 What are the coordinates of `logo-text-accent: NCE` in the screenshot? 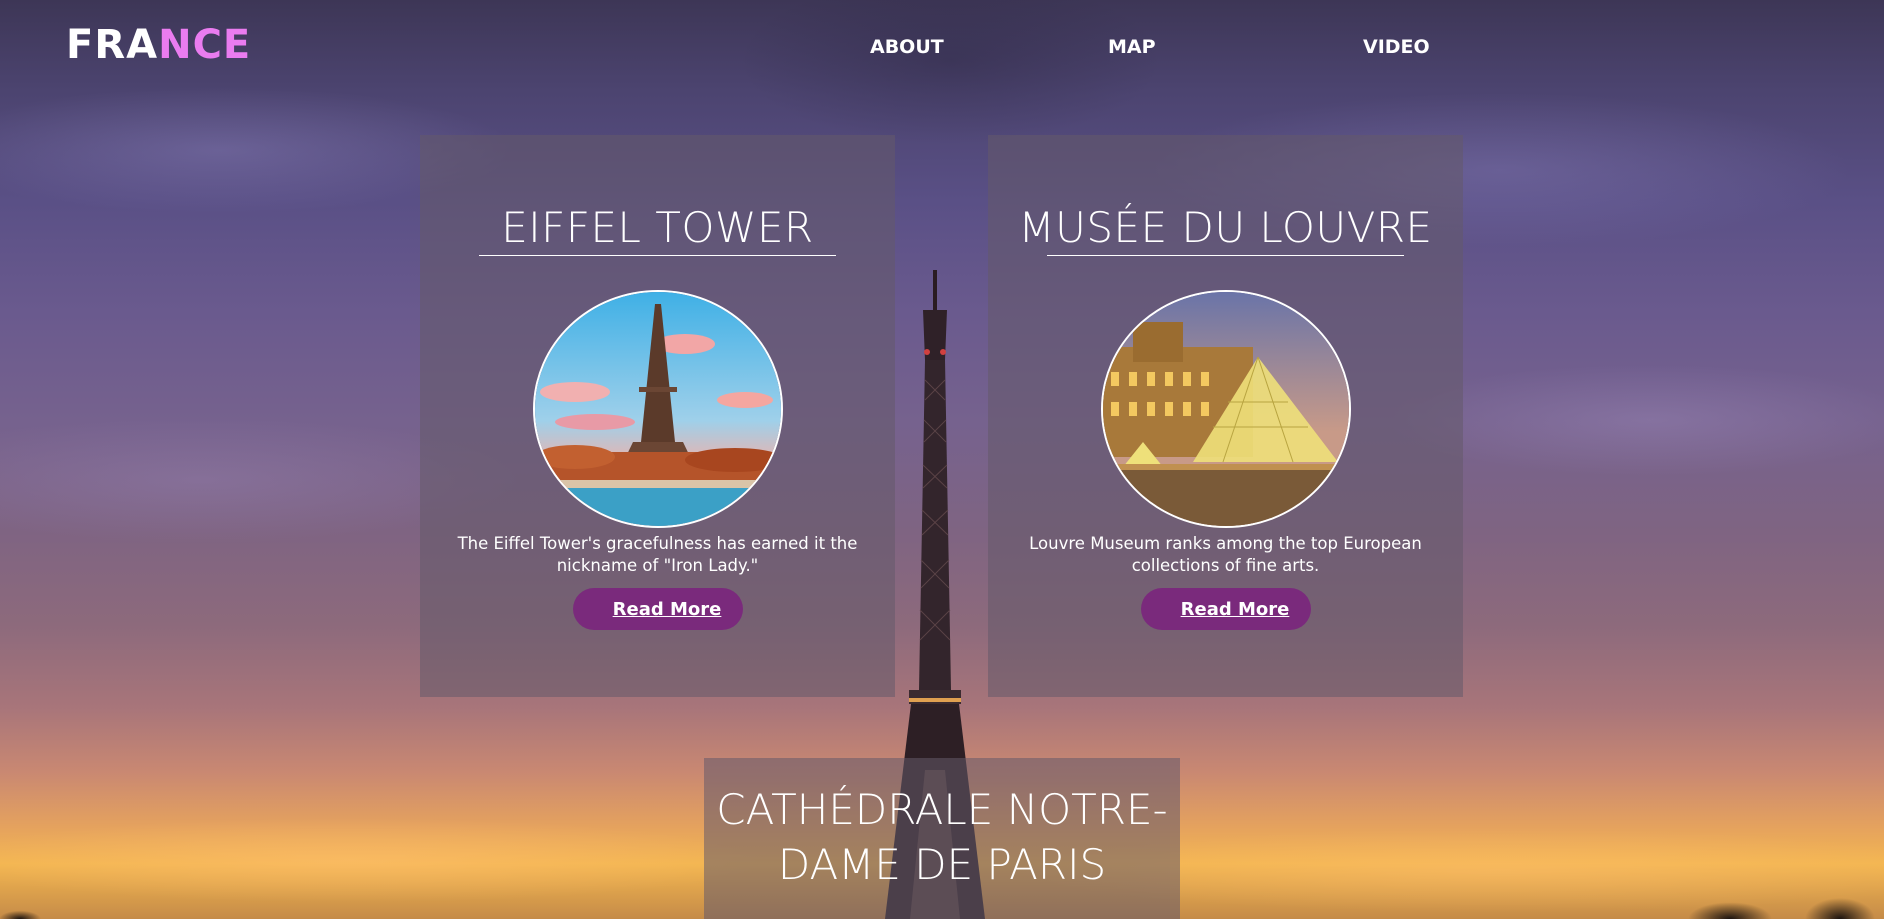 It's located at (205, 45).